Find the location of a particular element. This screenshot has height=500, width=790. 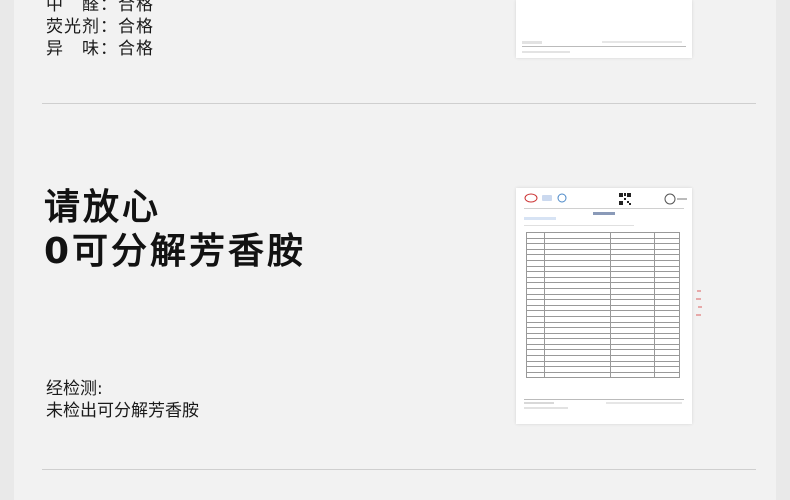

headline-line-2: 0可分解芳香胺 is located at coordinates (175, 251).